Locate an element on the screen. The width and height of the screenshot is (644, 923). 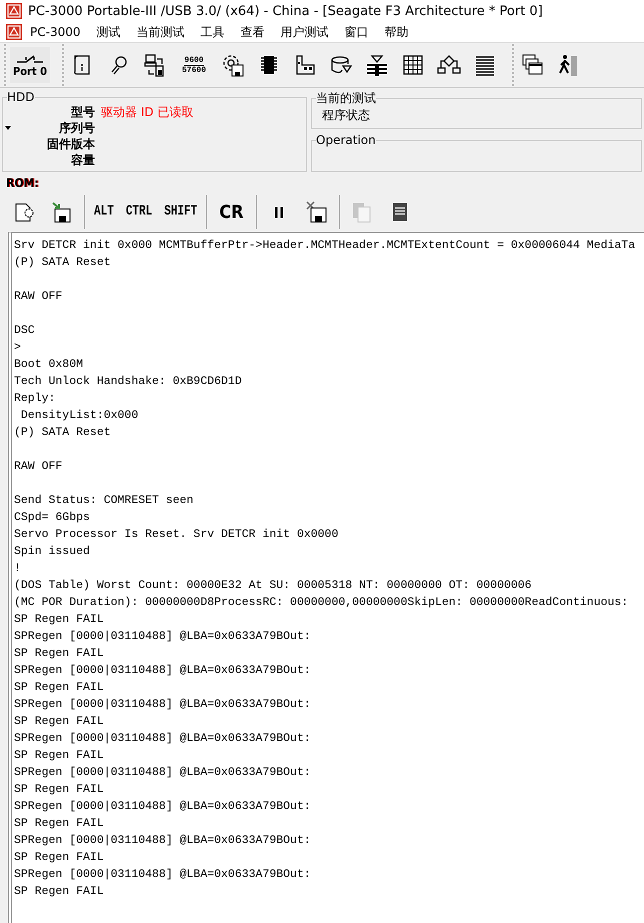
log-line: Srv DETCR init 0x000 MCMTBufferPtr->Header.MCMTHeader.MCMTExtentCount = 0x00006044 MediaTa is located at coordinates (325, 246).